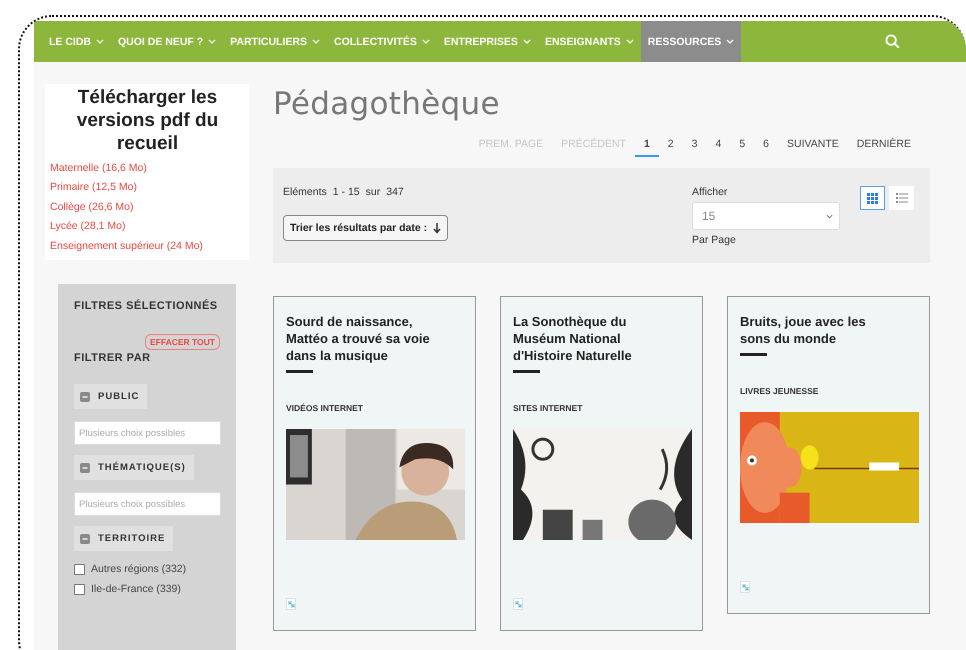  Describe the element at coordinates (601, 463) in the screenshot. I see `resource-card: La Sonothèque du Muséum National d'Histoire Naturelle SITES INTERNET` at that location.